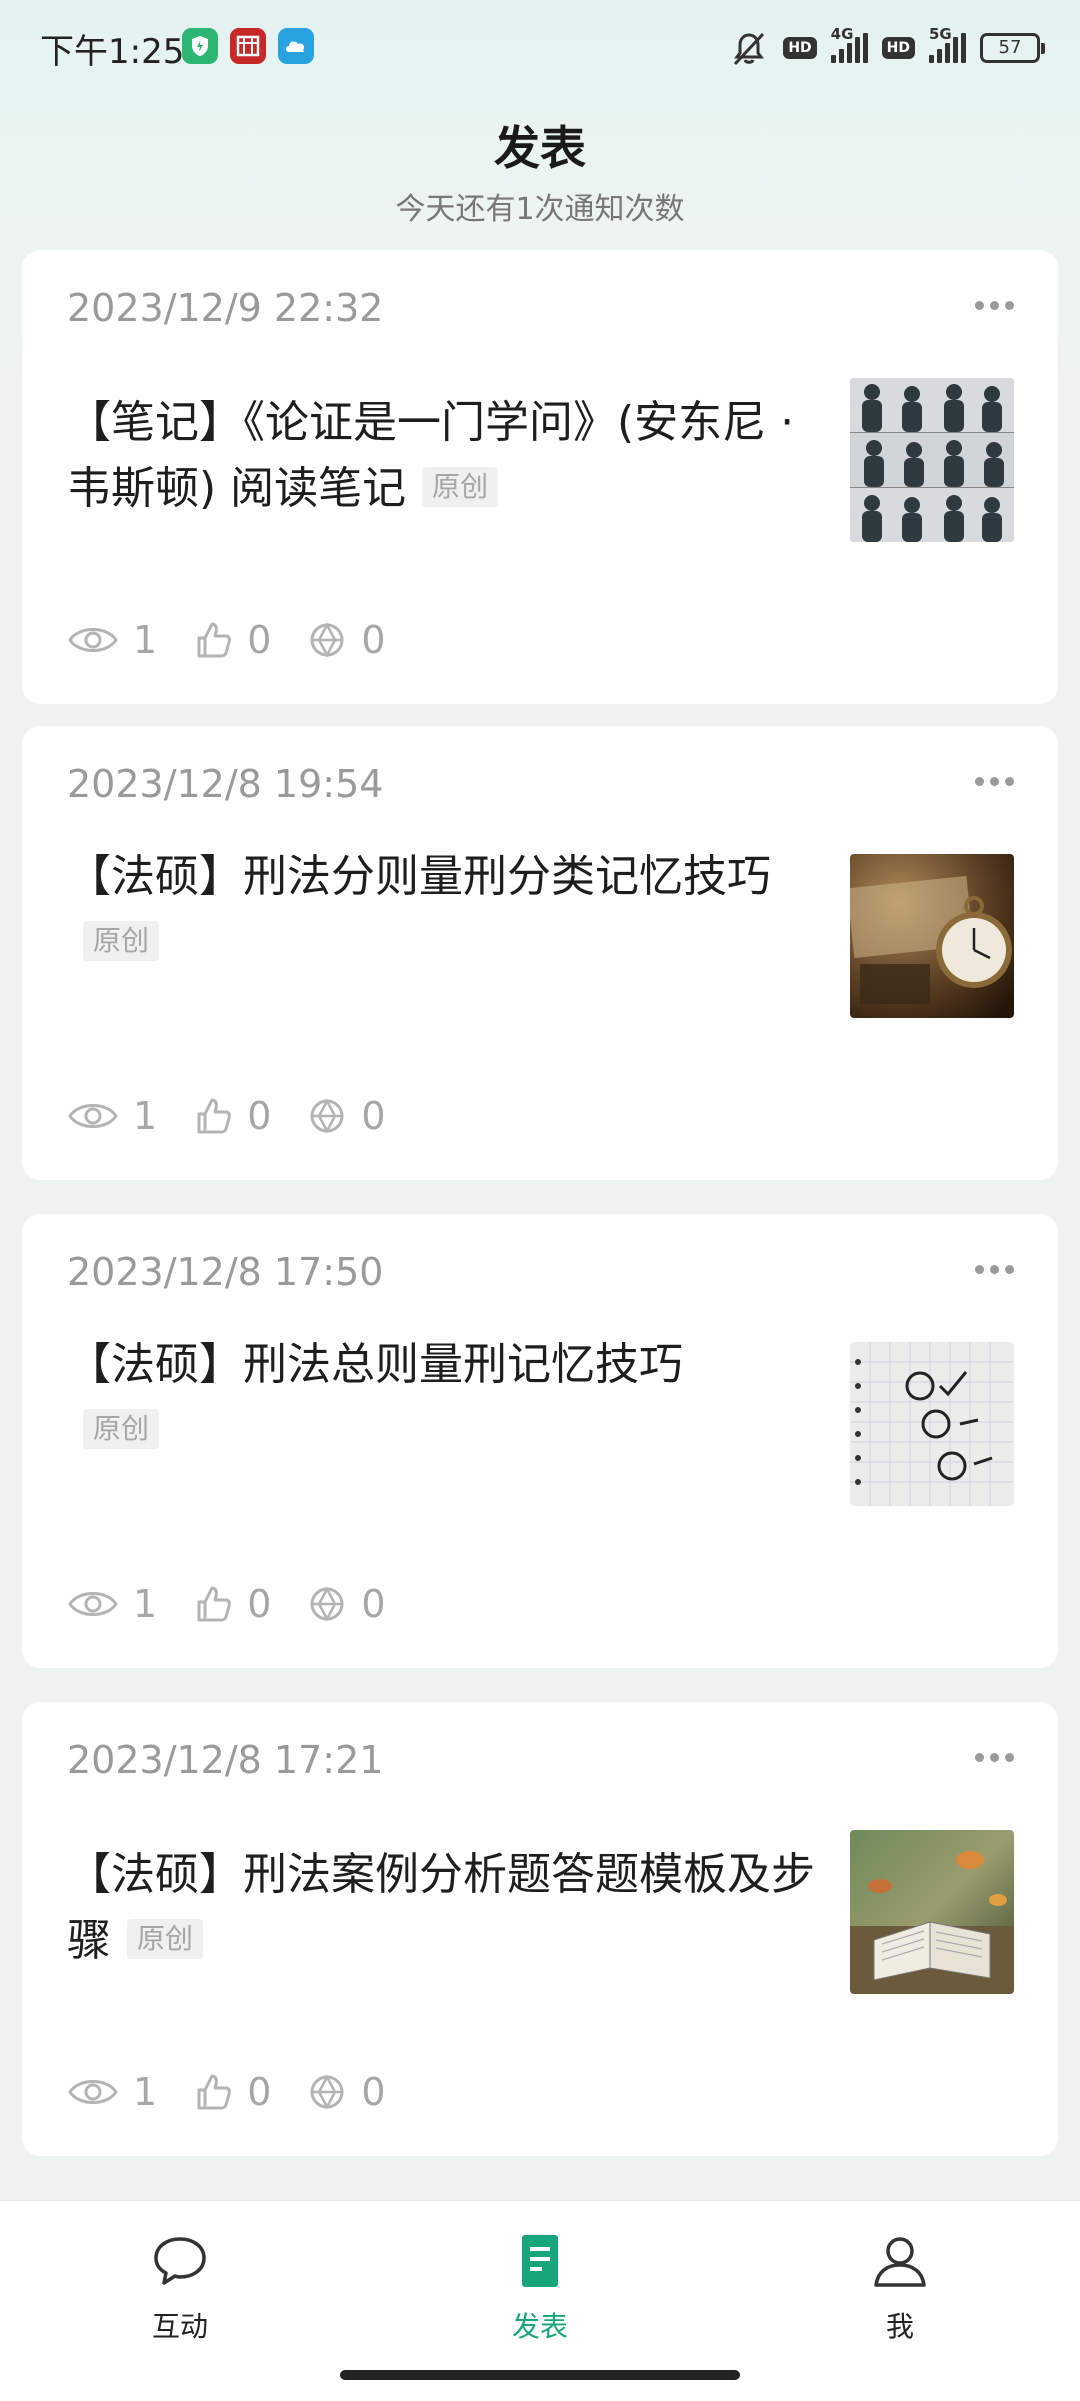 This screenshot has width=1080, height=2401. What do you see at coordinates (540, 2288) in the screenshot?
I see `nav-item-publish: 发表` at bounding box center [540, 2288].